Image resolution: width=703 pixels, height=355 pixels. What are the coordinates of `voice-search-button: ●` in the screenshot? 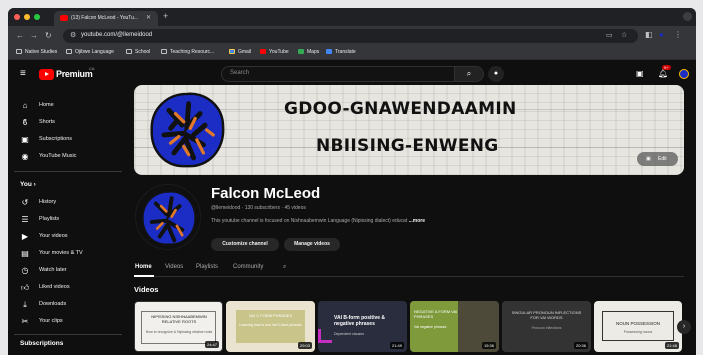 It's located at (496, 74).